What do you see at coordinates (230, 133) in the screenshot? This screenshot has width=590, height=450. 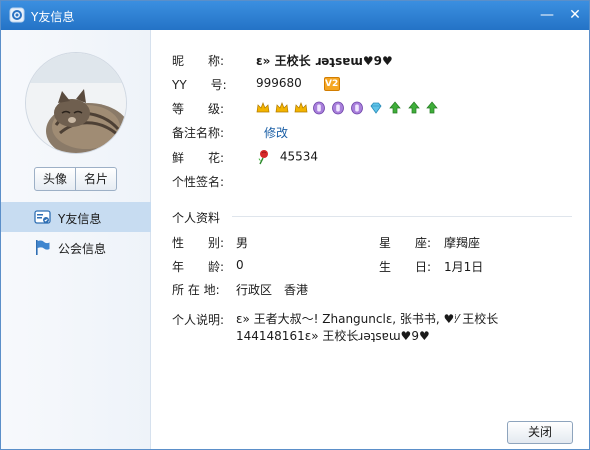 I see `remark-row: 备注名称: 修改` at bounding box center [230, 133].